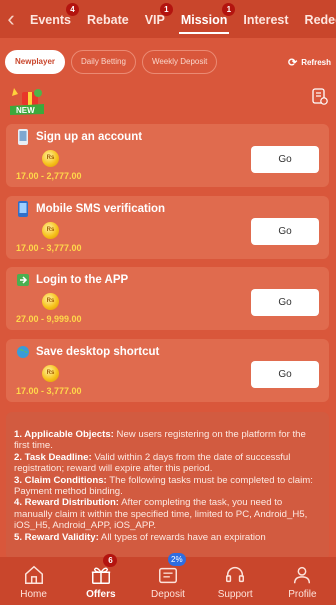 Image resolution: width=336 pixels, height=605 pixels. I want to click on user-icon, so click(302, 575).